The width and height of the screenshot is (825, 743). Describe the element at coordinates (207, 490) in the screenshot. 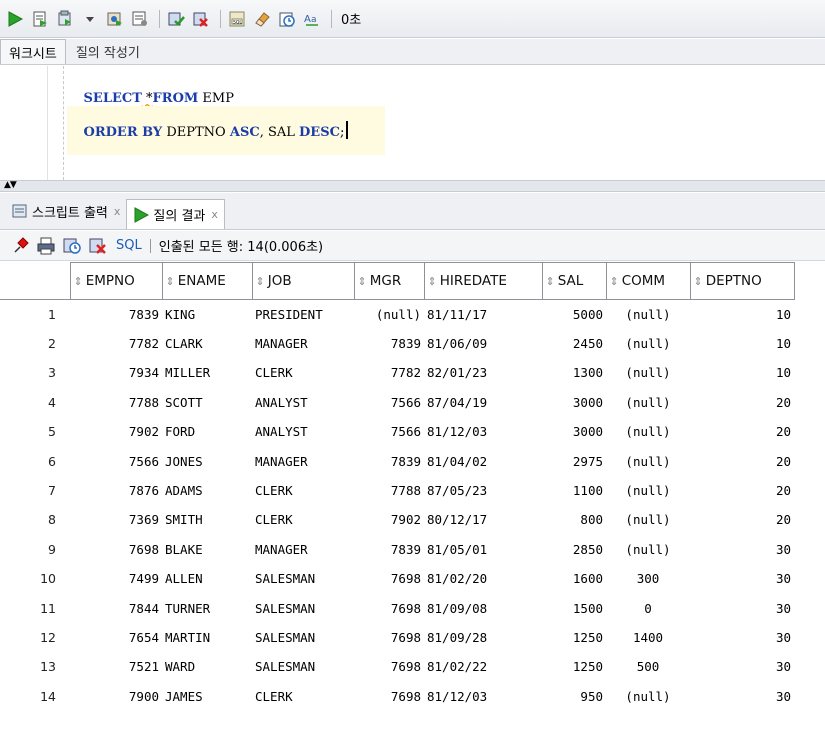

I see `cell-ename: ADAMS` at that location.